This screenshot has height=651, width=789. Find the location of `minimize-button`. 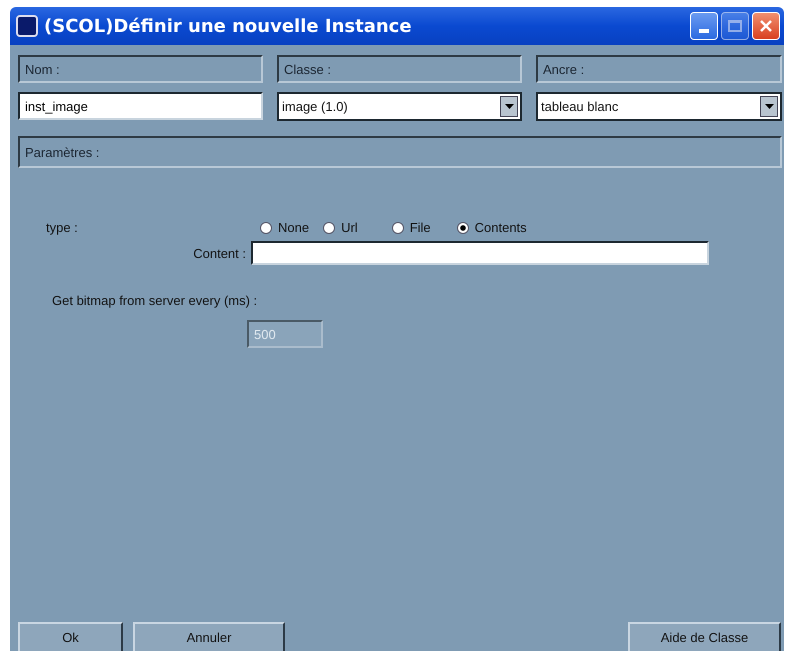

minimize-button is located at coordinates (704, 26).